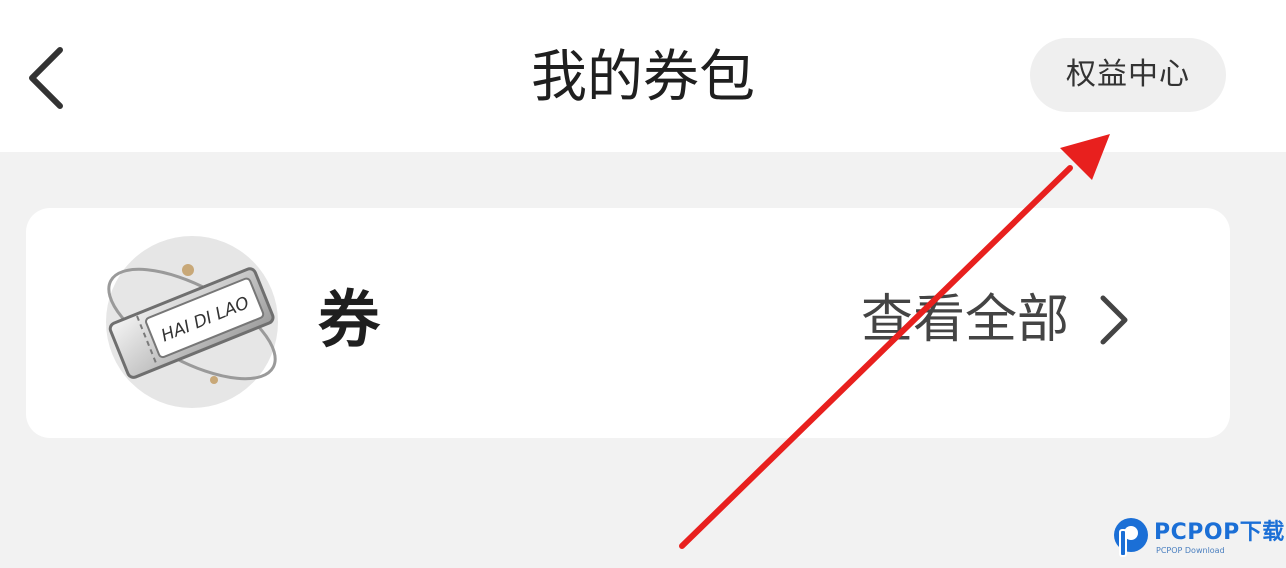 This screenshot has width=1286, height=568. I want to click on back-button, so click(52, 78).